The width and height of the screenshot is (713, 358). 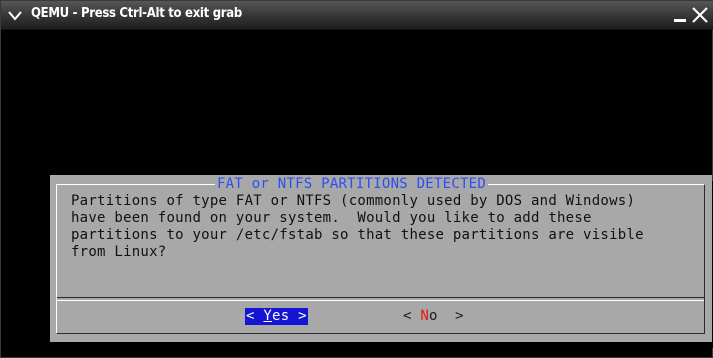 What do you see at coordinates (425, 316) in the screenshot?
I see `no-hotkey: N` at bounding box center [425, 316].